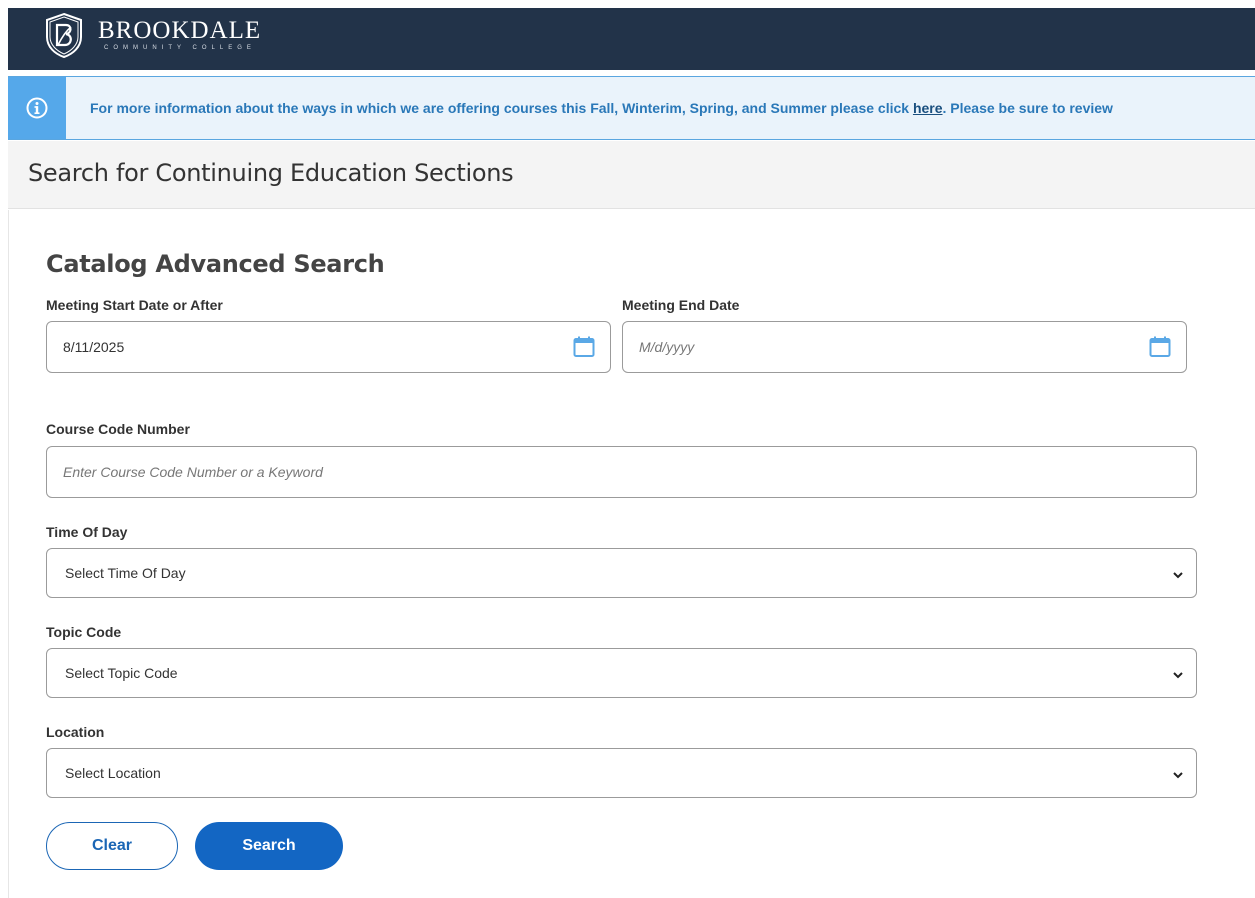 The image size is (1255, 898). I want to click on page-header: Search for Continuing Education Sections, so click(631, 175).